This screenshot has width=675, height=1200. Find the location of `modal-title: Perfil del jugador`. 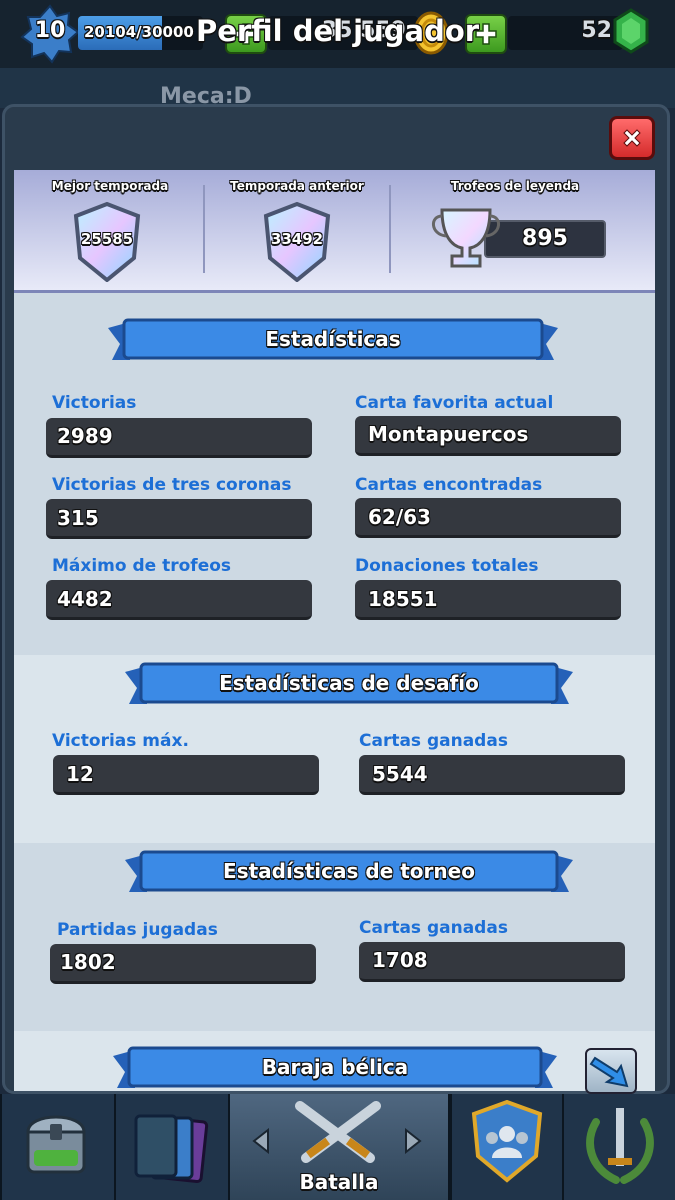

modal-title: Perfil del jugador is located at coordinates (337, 31).